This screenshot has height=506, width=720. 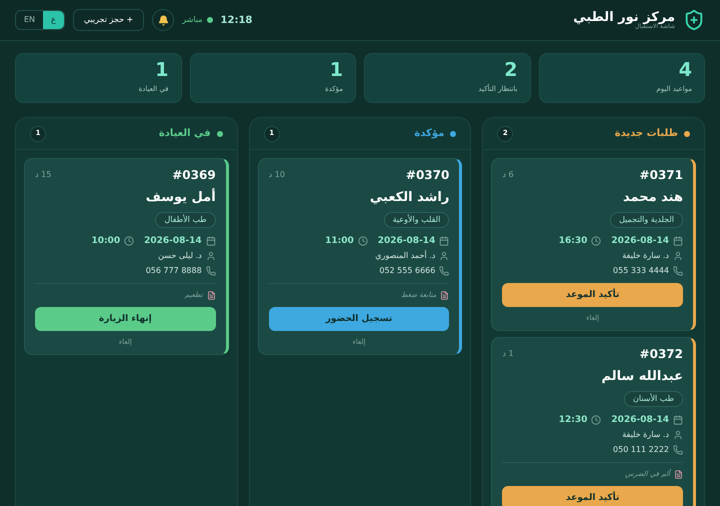 I want to click on stat-value: 4, so click(x=685, y=70).